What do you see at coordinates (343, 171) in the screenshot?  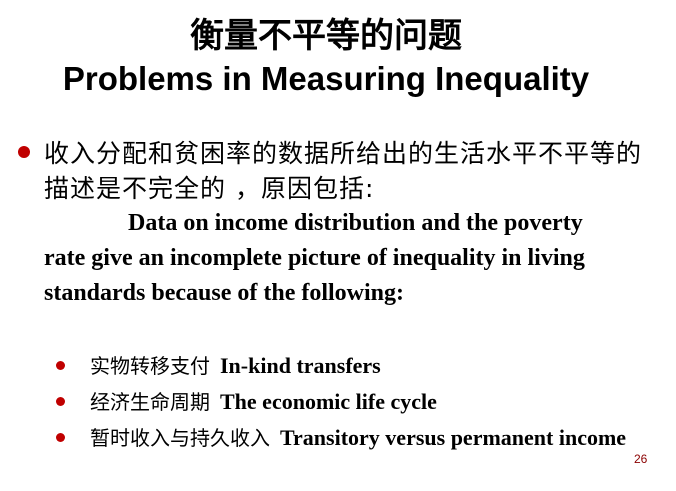 I see `main-bullet-chinese: 收入分配和贫困率的数据所给出的生活水平不平等的描述是不完全的 ，原因包括:` at bounding box center [343, 171].